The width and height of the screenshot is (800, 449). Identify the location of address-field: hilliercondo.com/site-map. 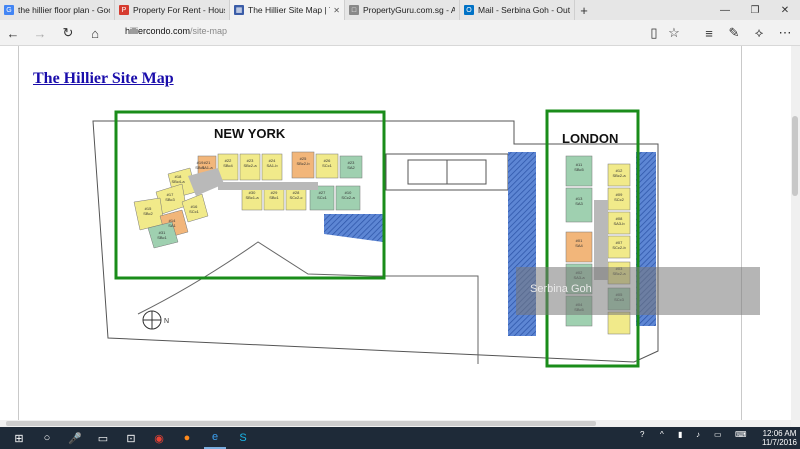
(176, 31).